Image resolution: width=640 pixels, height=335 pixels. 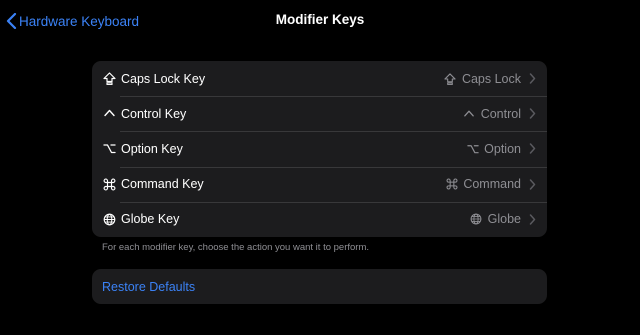 I want to click on row-value: Caps Lock, so click(x=491, y=78).